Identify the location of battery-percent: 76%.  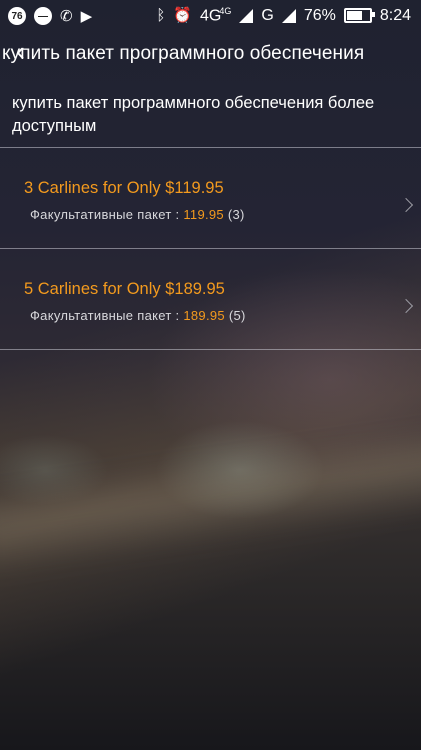
(319, 15).